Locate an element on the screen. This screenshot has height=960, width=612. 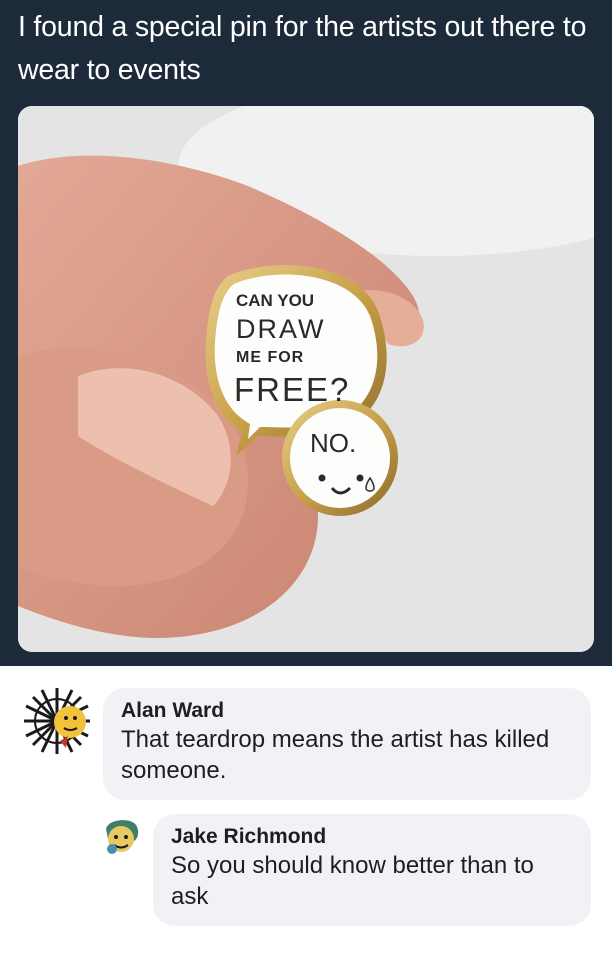
pin-text-line2: DRAW is located at coordinates (281, 329).